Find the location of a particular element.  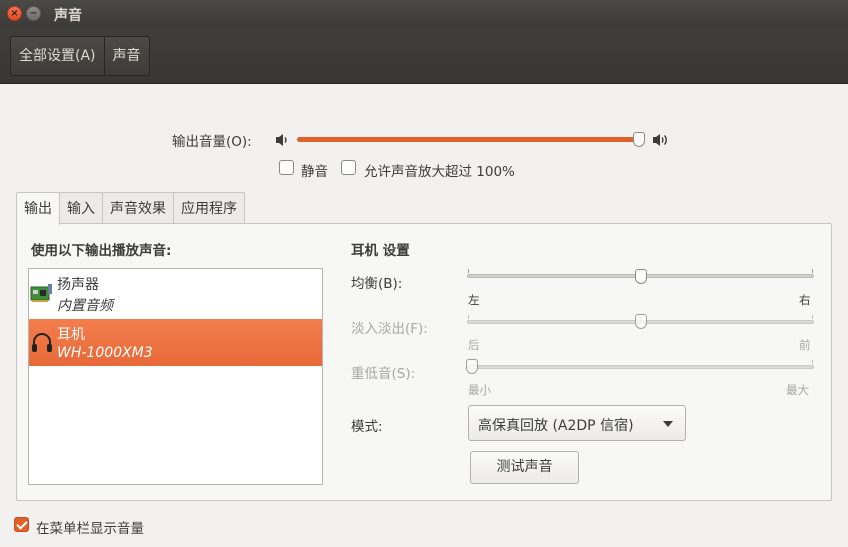

device-list-title: 使用以下输出播放声音: is located at coordinates (101, 251).